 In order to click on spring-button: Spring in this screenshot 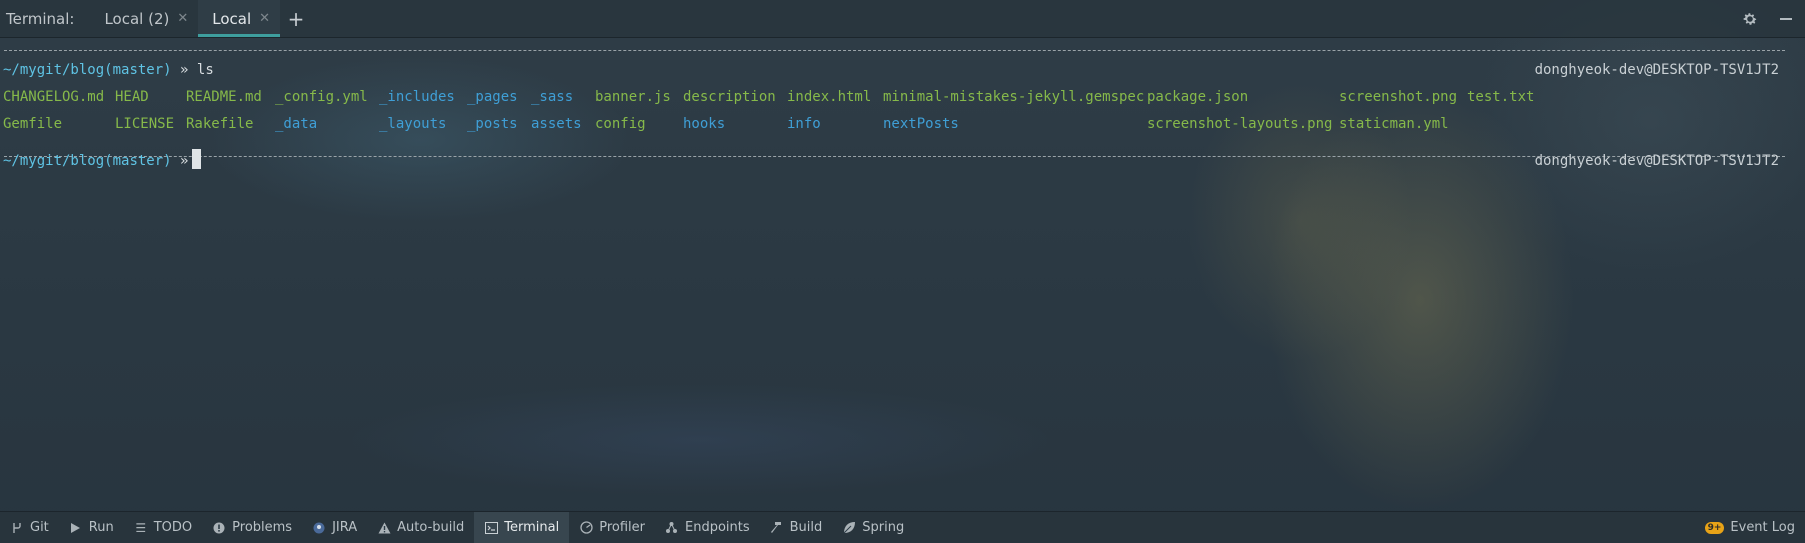, I will do `click(873, 527)`.